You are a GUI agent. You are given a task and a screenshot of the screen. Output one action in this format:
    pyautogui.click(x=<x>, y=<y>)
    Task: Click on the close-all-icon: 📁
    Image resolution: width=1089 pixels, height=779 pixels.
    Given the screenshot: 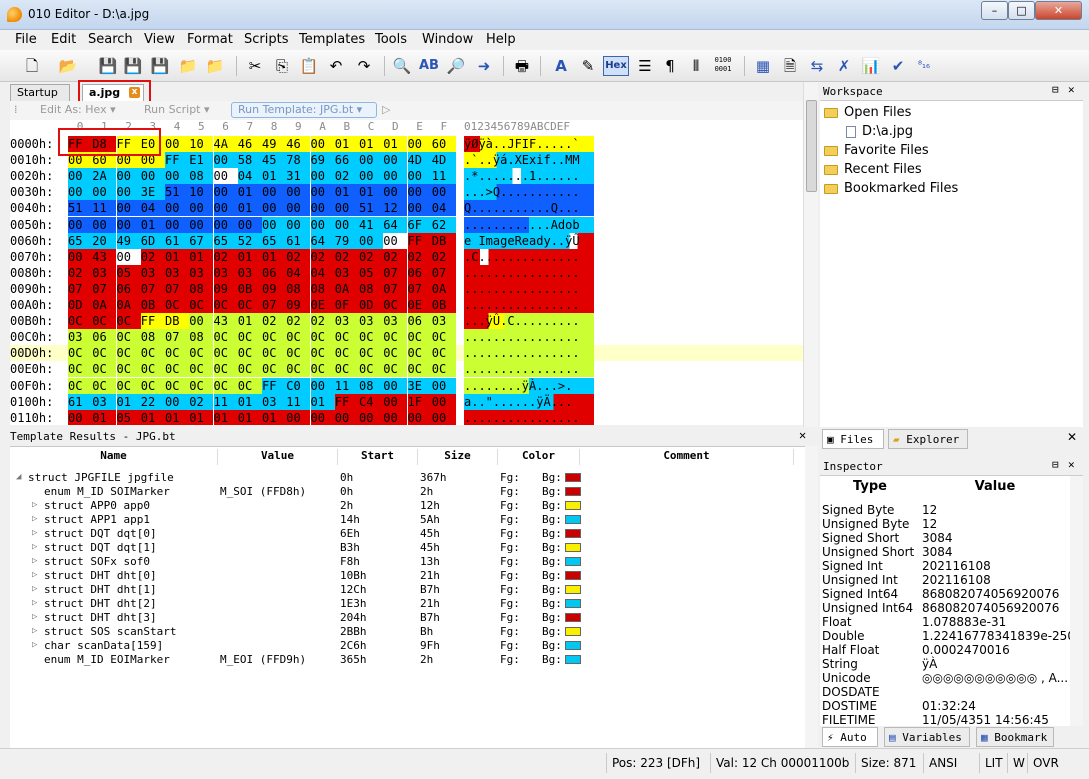 What is the action you would take?
    pyautogui.click(x=215, y=66)
    